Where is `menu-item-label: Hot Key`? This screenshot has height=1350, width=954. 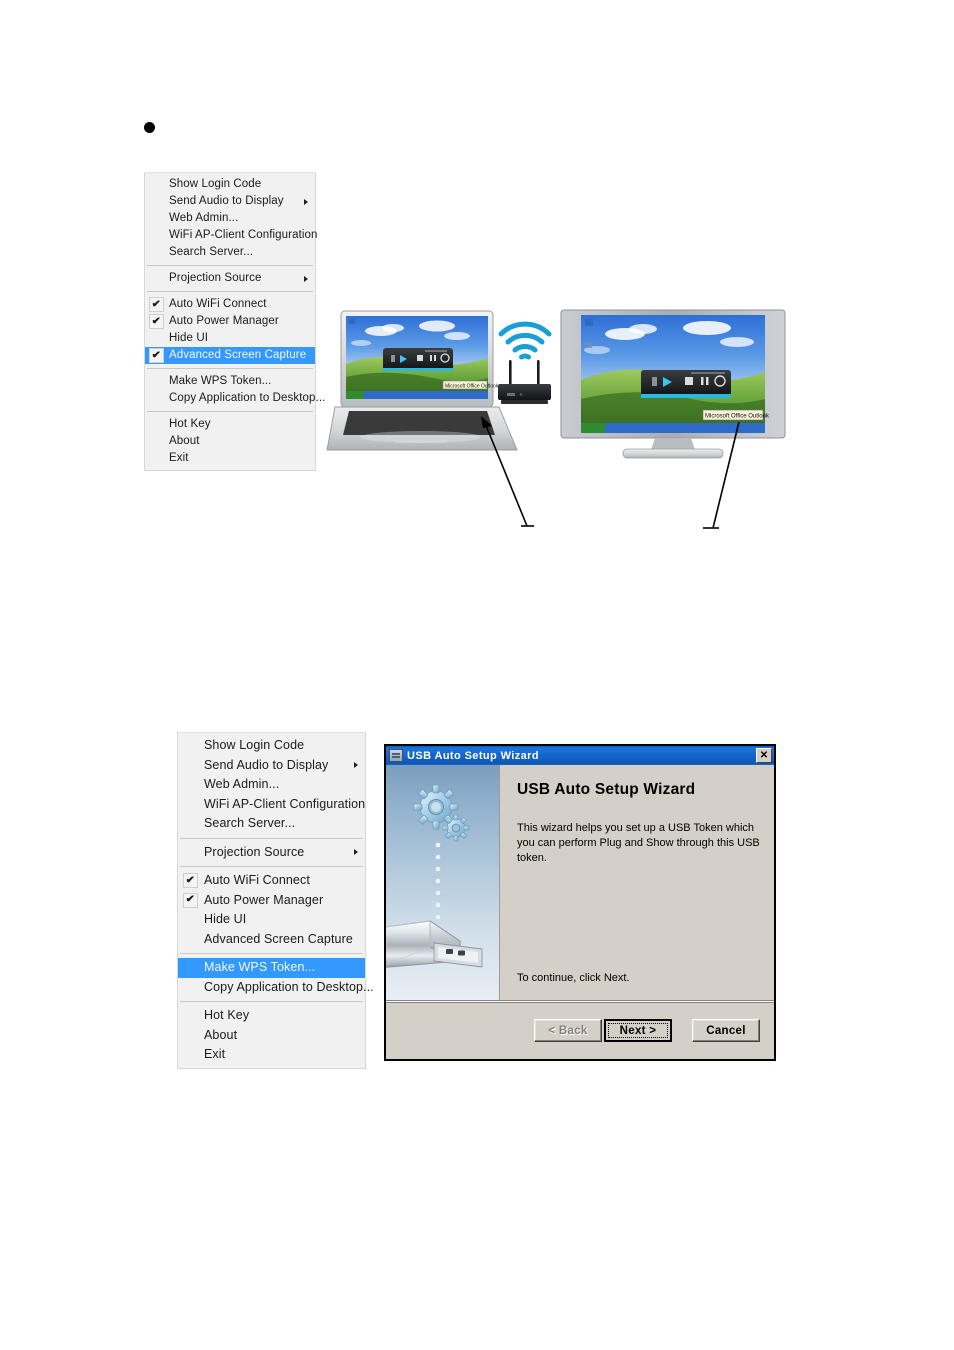
menu-item-label: Hot Key is located at coordinates (227, 1015).